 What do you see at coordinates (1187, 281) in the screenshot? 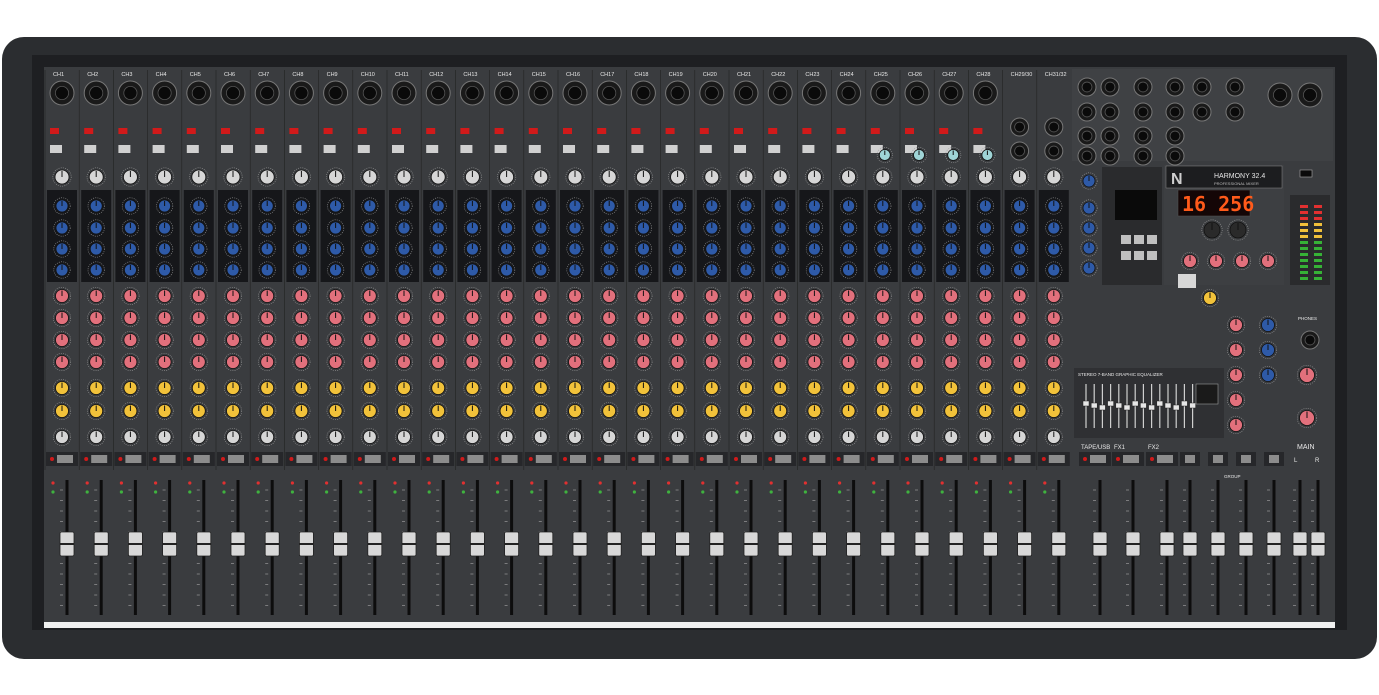
I see `fx-footswitch-toggle` at bounding box center [1187, 281].